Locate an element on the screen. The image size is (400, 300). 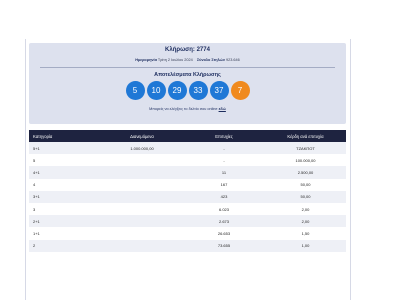
bonus-ball: 7 is located at coordinates (240, 90).